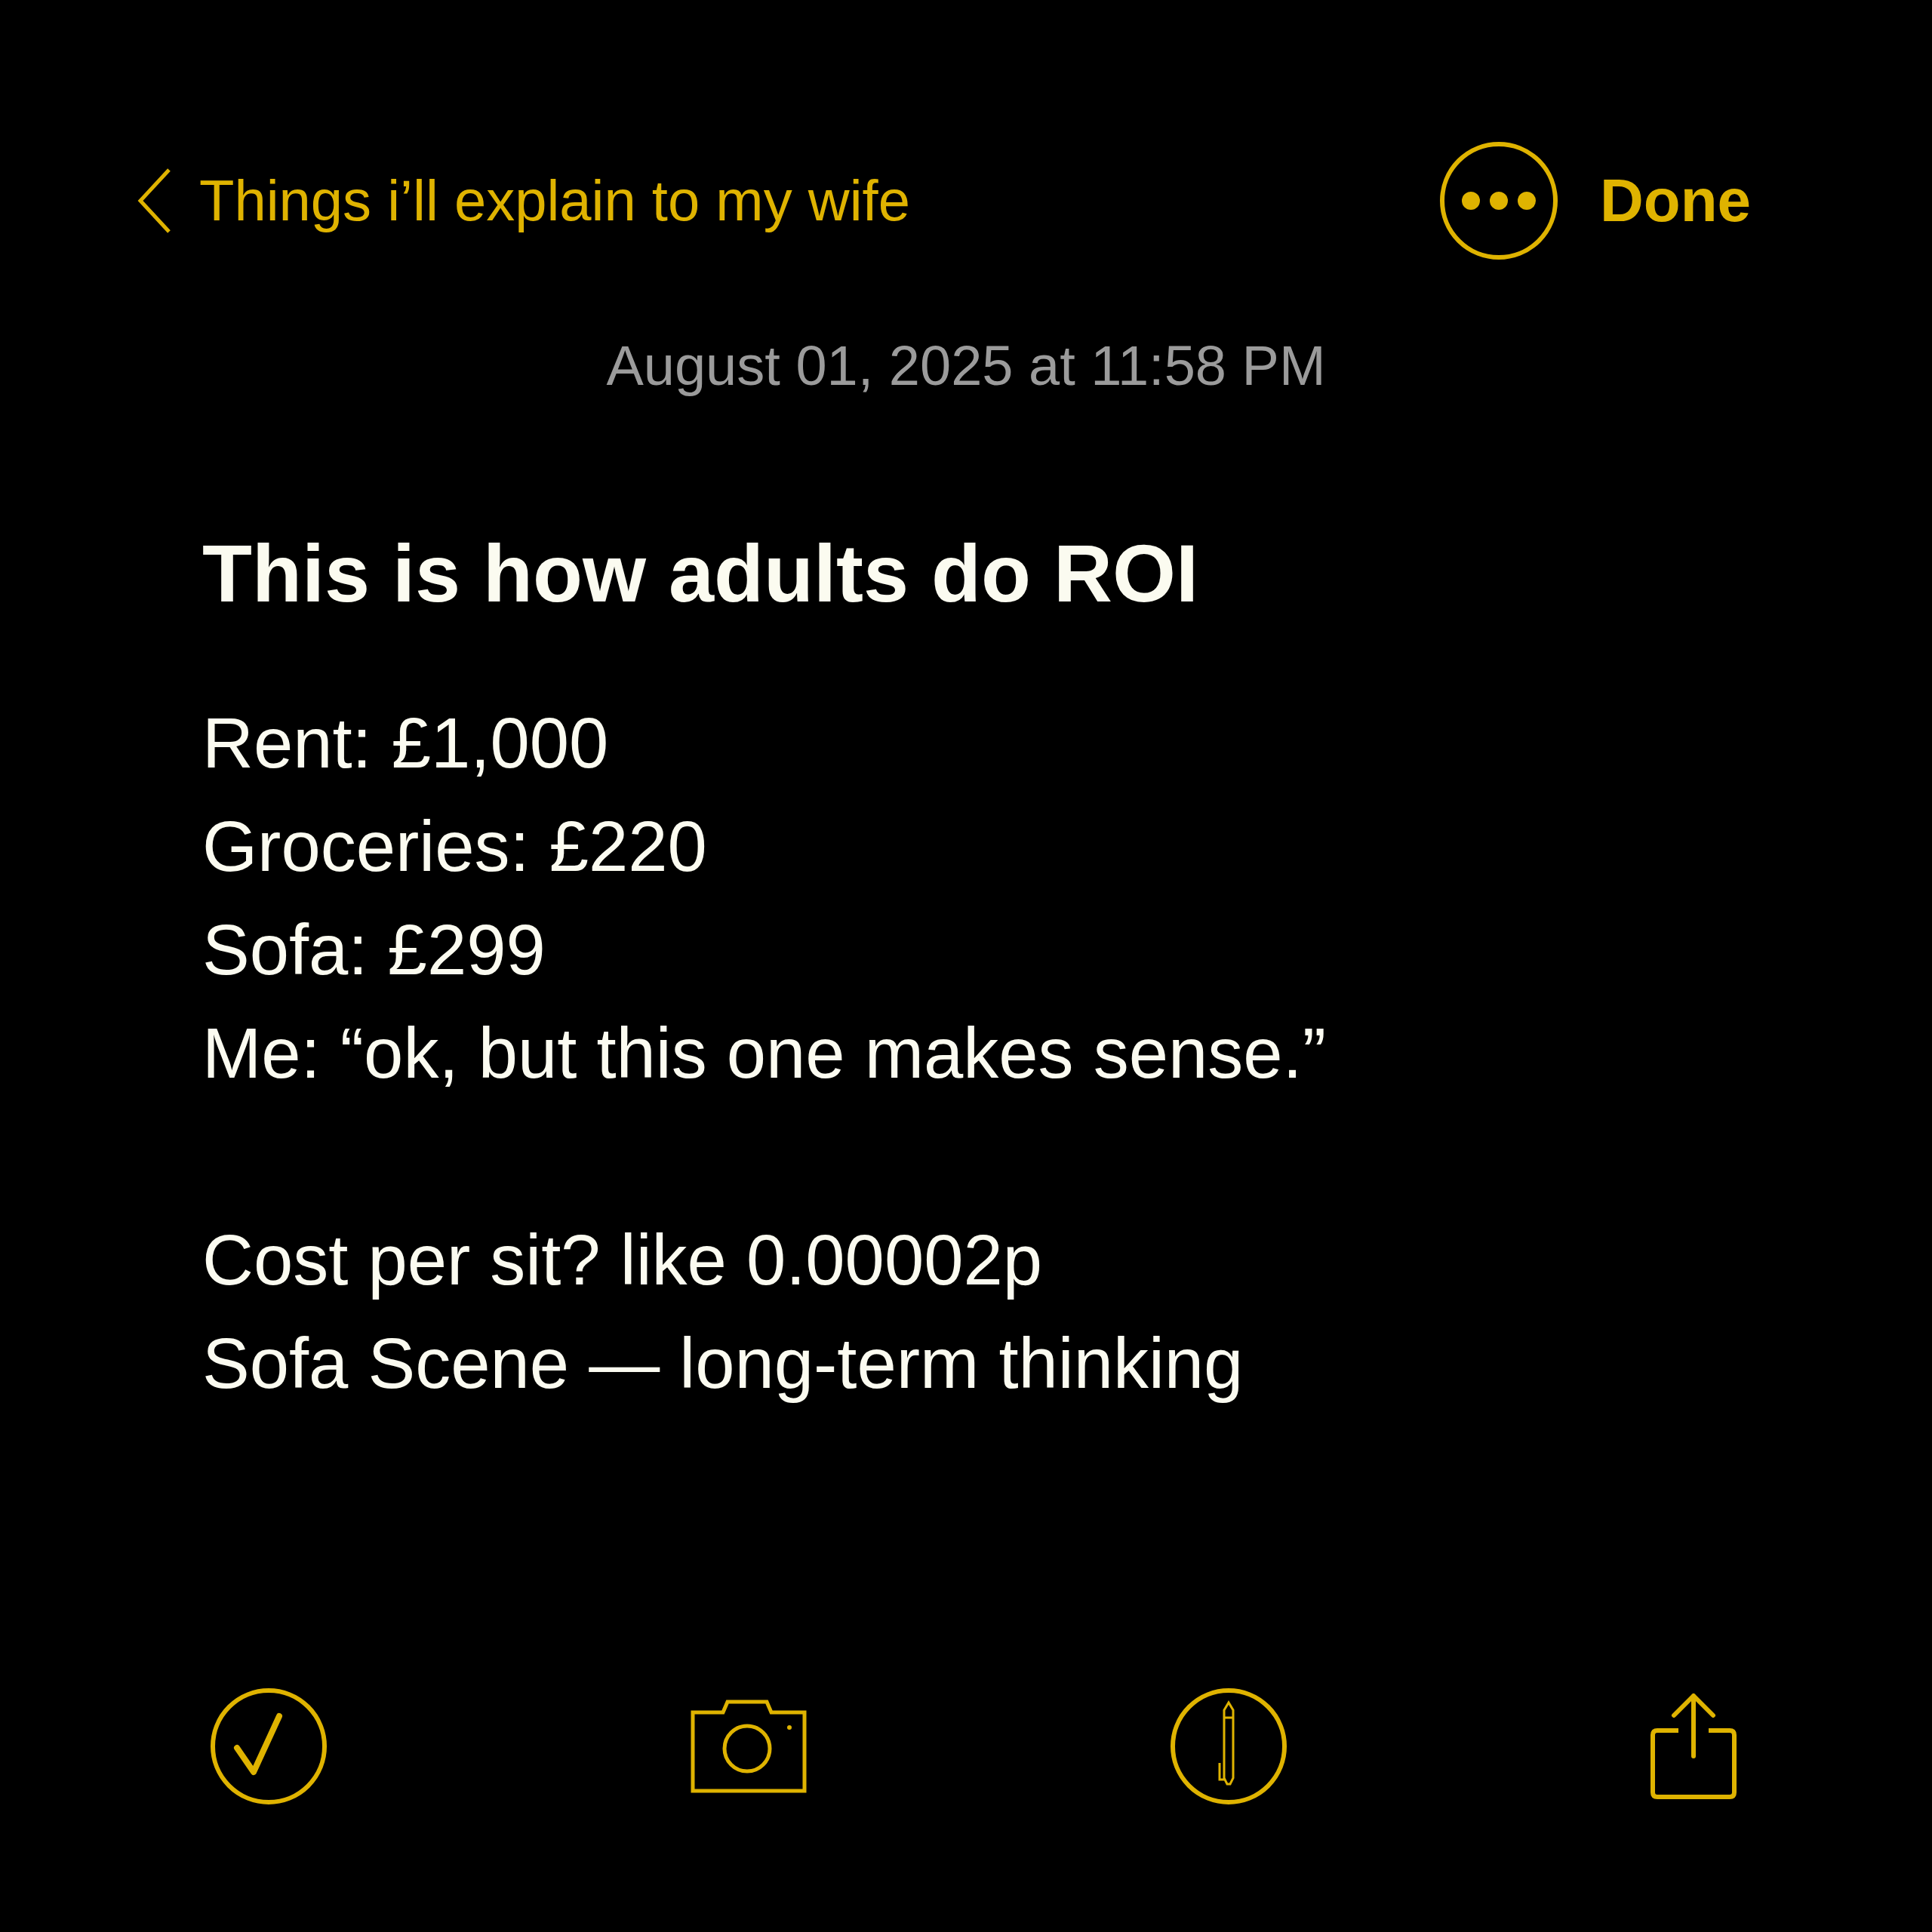 Image resolution: width=1932 pixels, height=1932 pixels. Describe the element at coordinates (454, 847) in the screenshot. I see `note-line: Groceries: £220` at that location.